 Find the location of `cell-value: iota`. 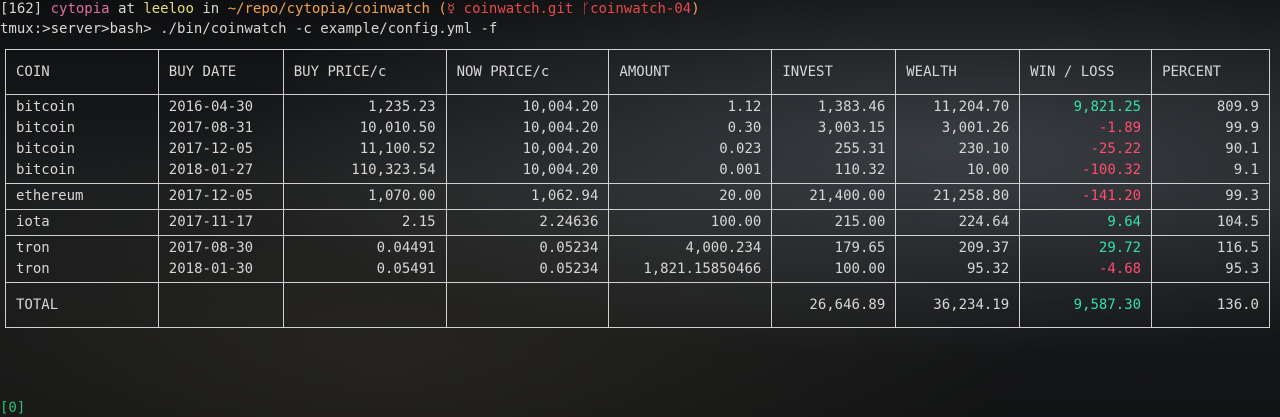

cell-value: iota is located at coordinates (33, 222).